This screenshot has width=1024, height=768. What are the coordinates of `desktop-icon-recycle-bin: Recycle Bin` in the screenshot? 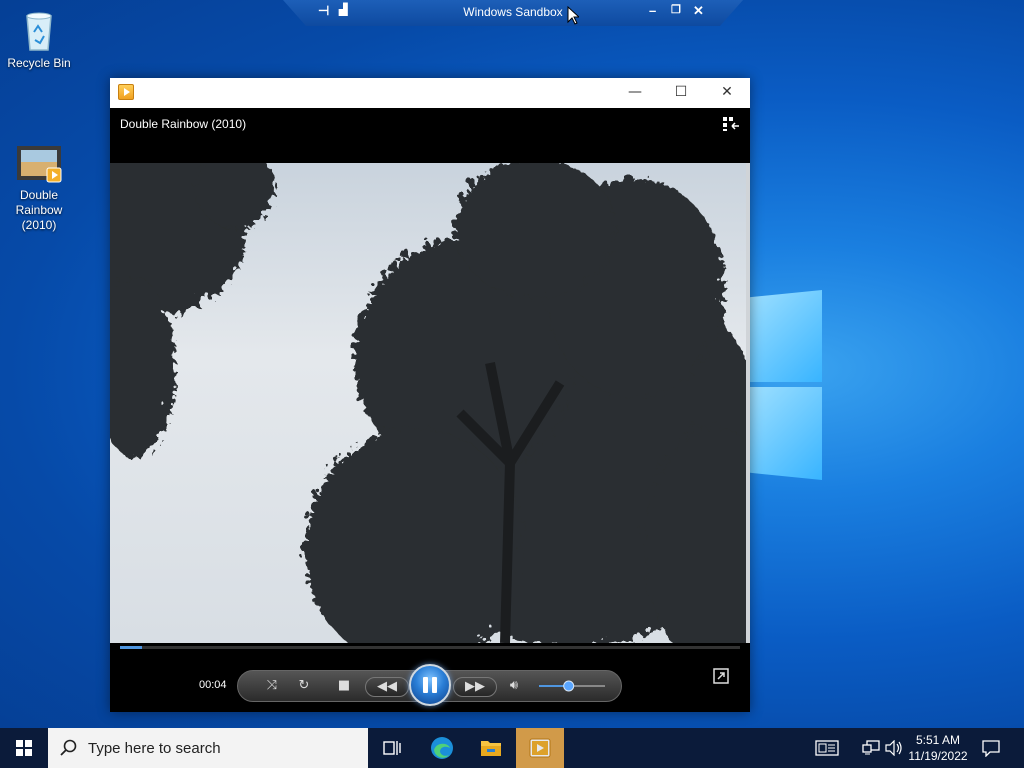 It's located at (39, 39).